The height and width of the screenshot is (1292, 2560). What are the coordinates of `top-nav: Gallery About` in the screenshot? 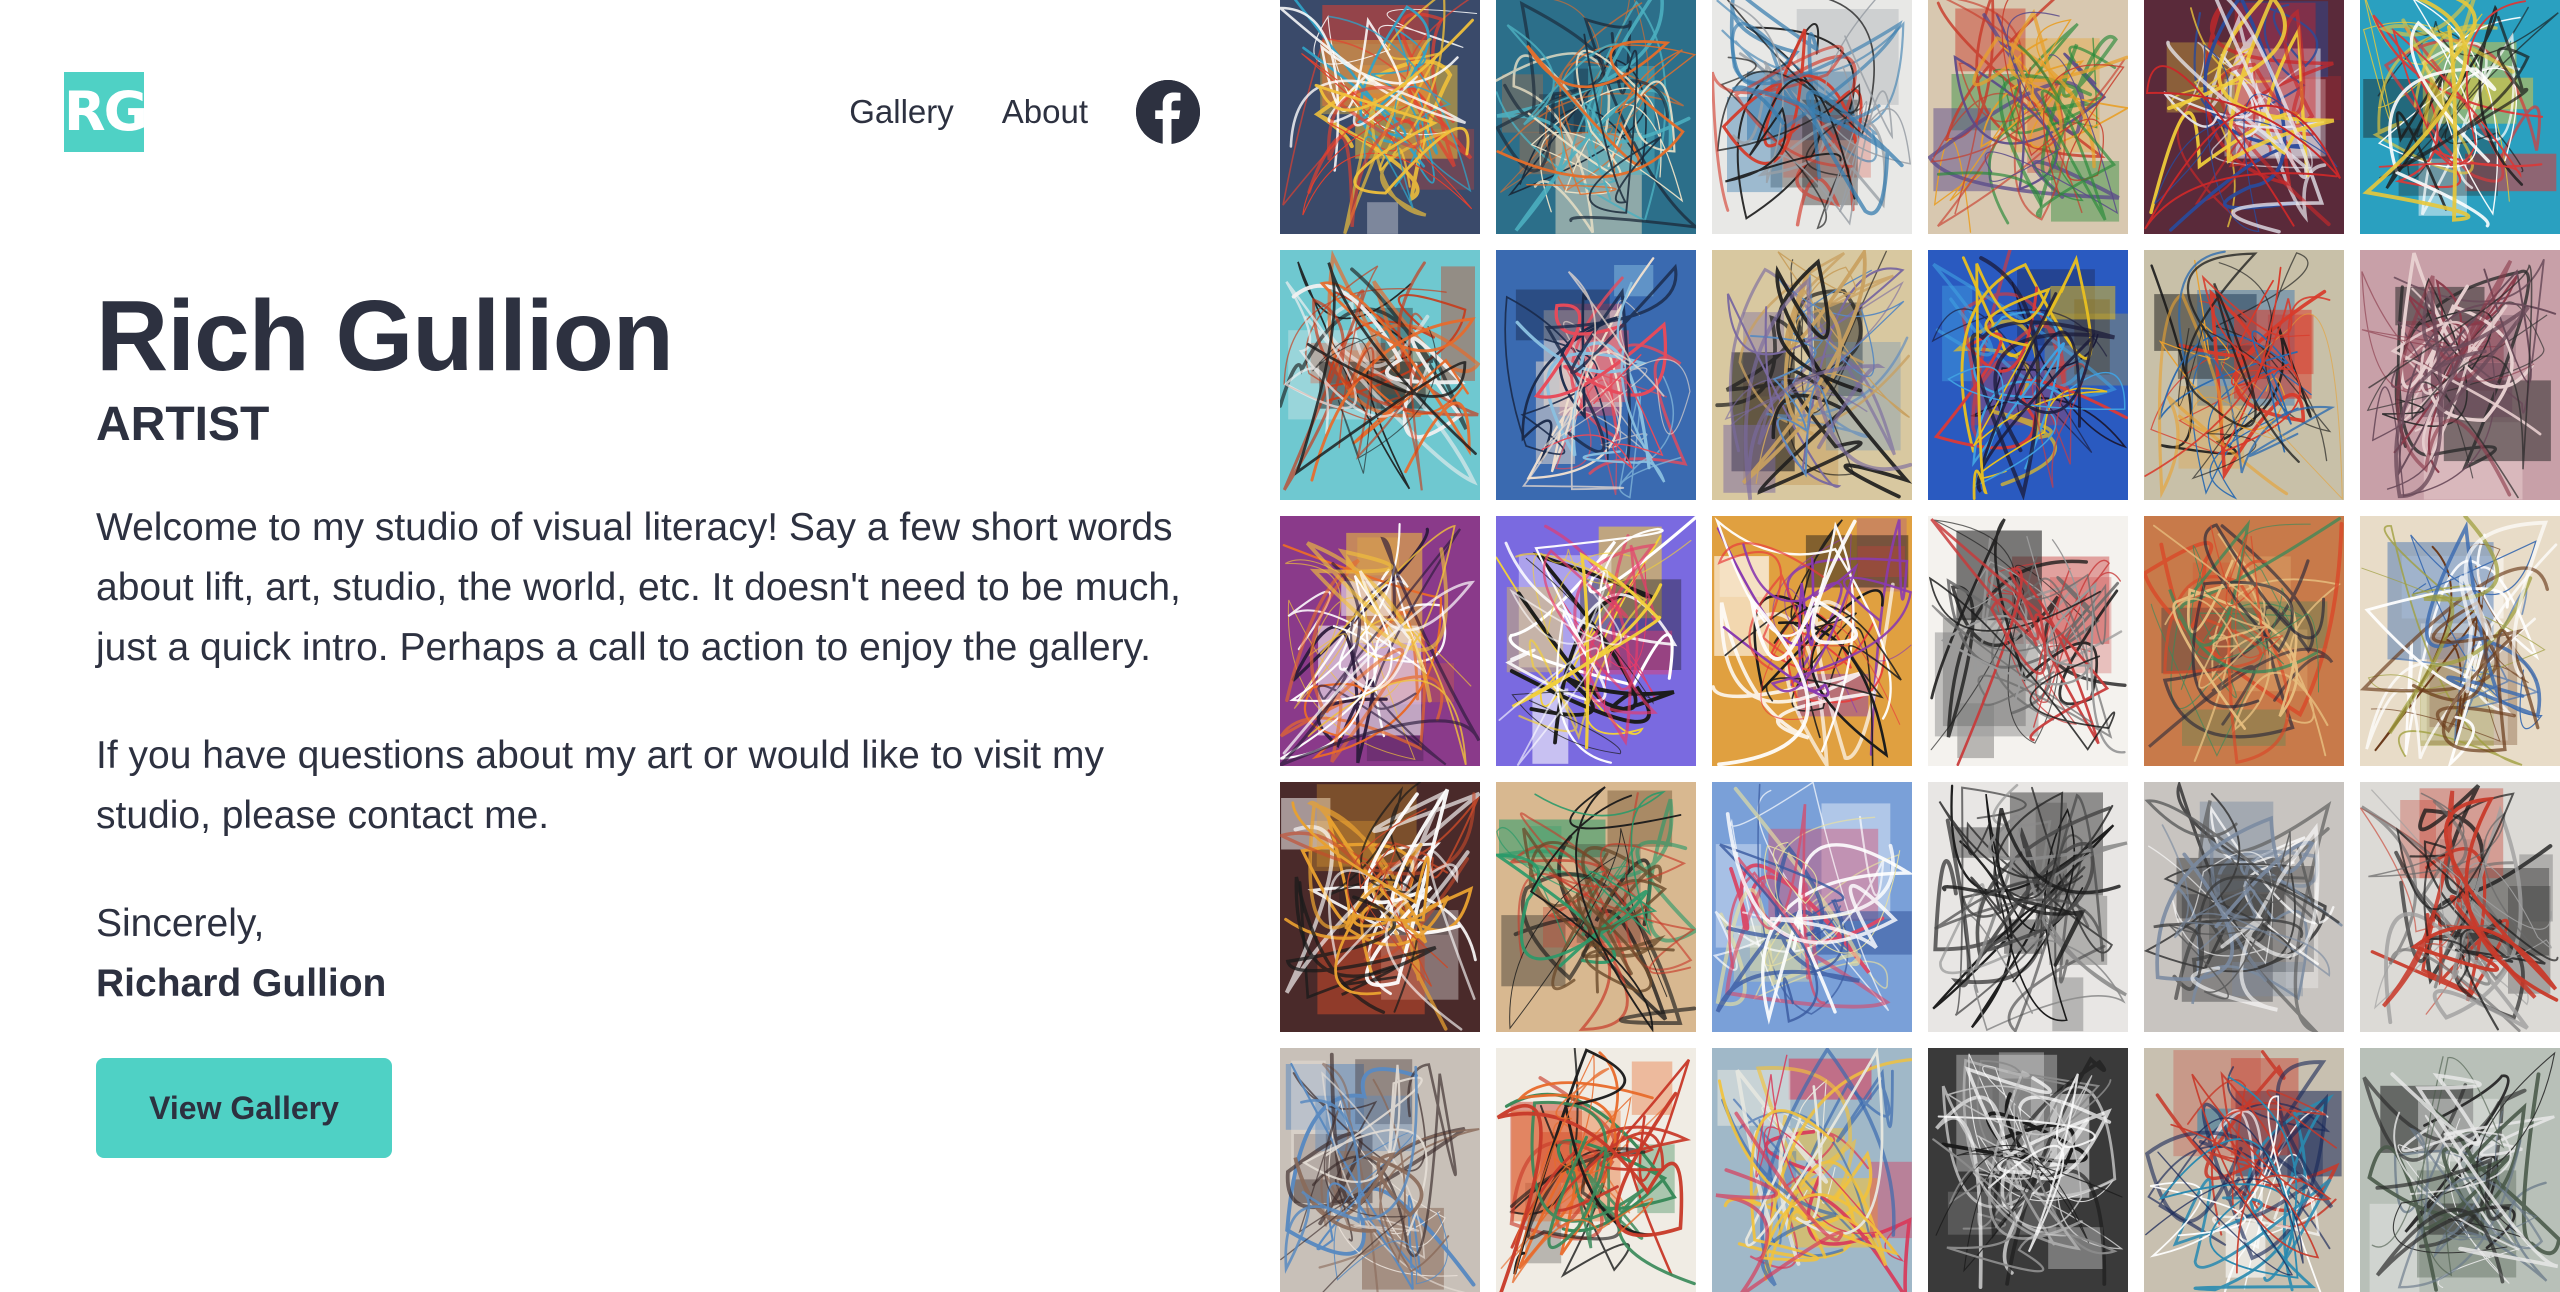 It's located at (1024, 112).